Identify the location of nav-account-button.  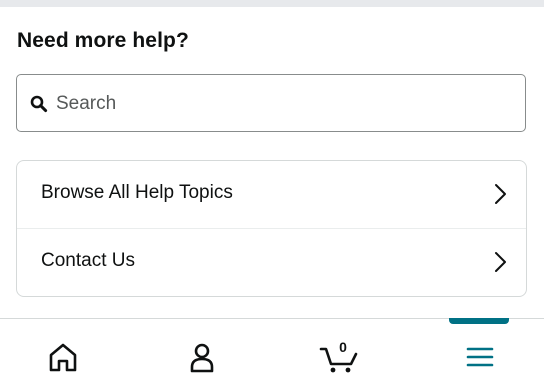
(202, 357).